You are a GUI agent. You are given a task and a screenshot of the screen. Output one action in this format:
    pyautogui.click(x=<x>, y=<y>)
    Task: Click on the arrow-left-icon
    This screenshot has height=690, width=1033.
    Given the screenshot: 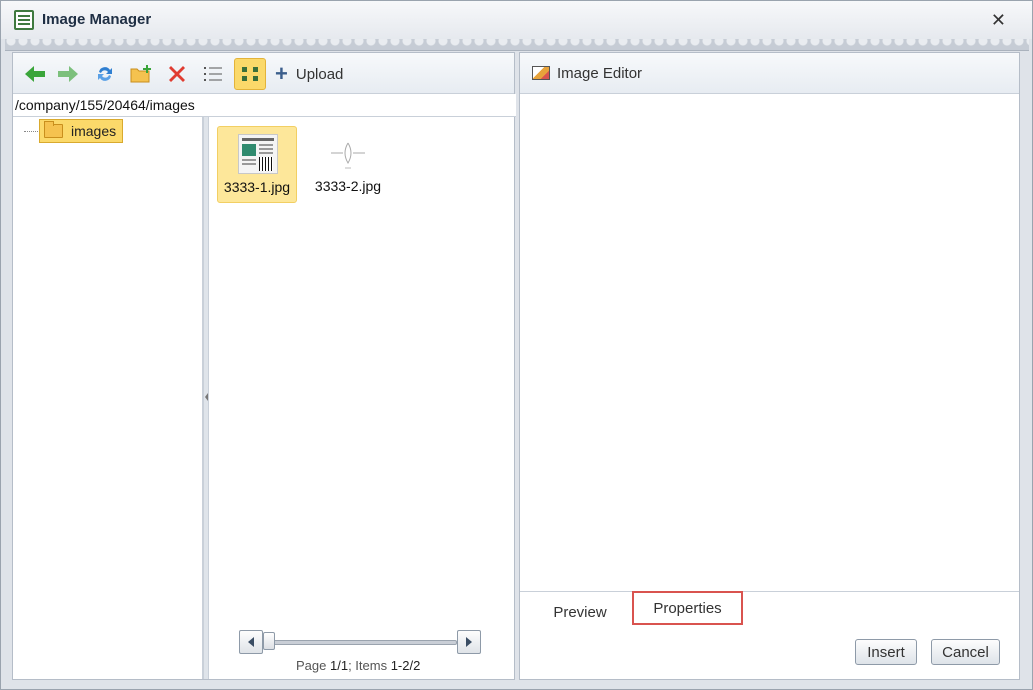 What is the action you would take?
    pyautogui.click(x=35, y=74)
    